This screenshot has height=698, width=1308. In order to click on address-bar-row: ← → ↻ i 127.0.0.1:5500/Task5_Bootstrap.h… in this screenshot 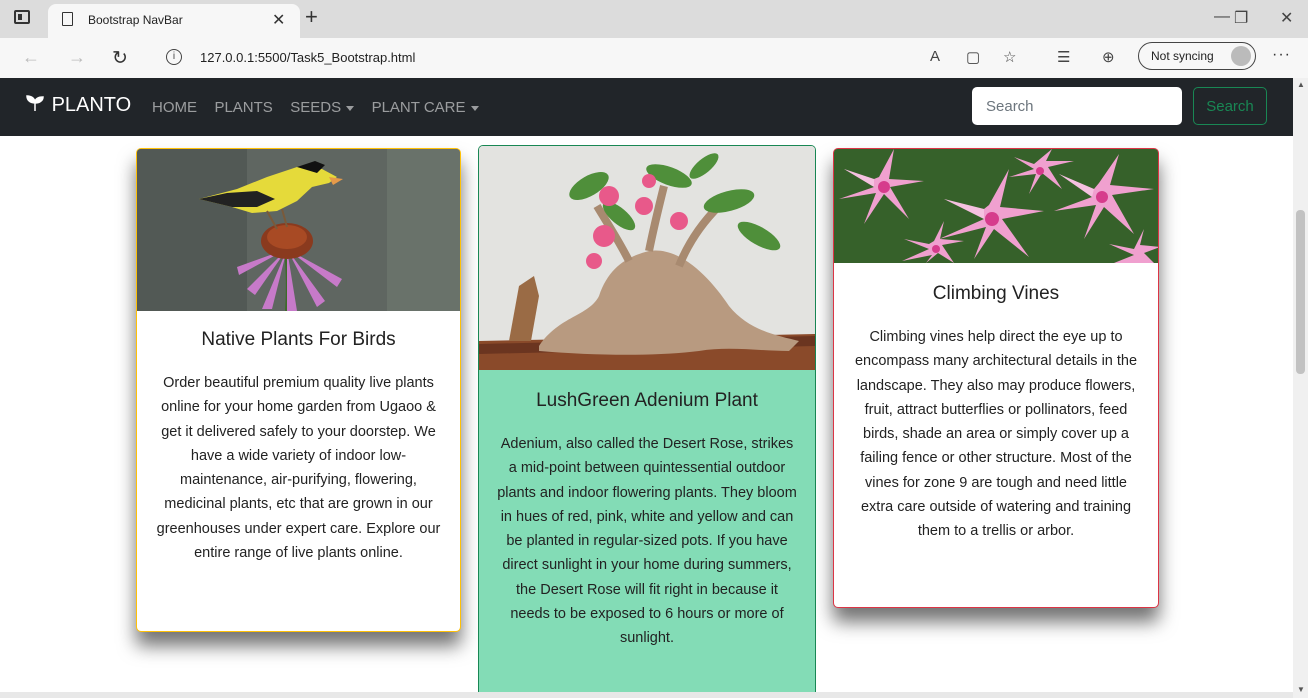, I will do `click(654, 58)`.